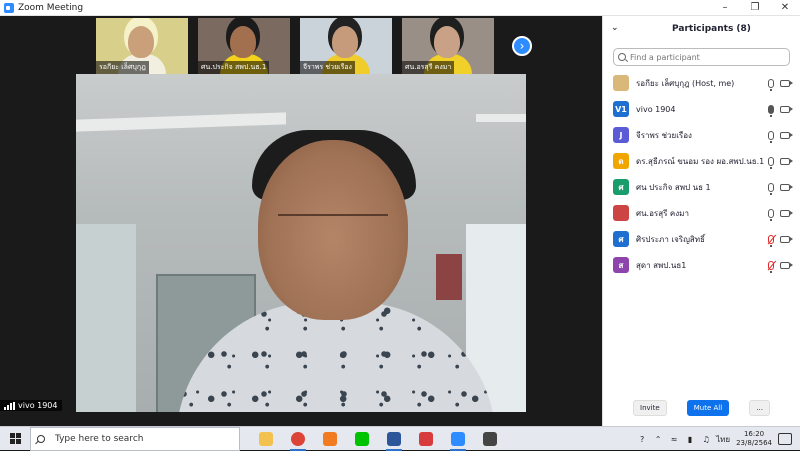 This screenshot has width=800, height=451. What do you see at coordinates (725, 8) in the screenshot?
I see `minimize-button: –` at bounding box center [725, 8].